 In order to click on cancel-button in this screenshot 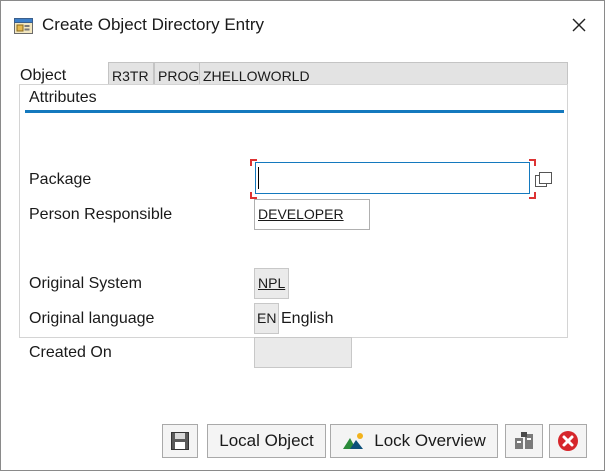, I will do `click(568, 441)`.